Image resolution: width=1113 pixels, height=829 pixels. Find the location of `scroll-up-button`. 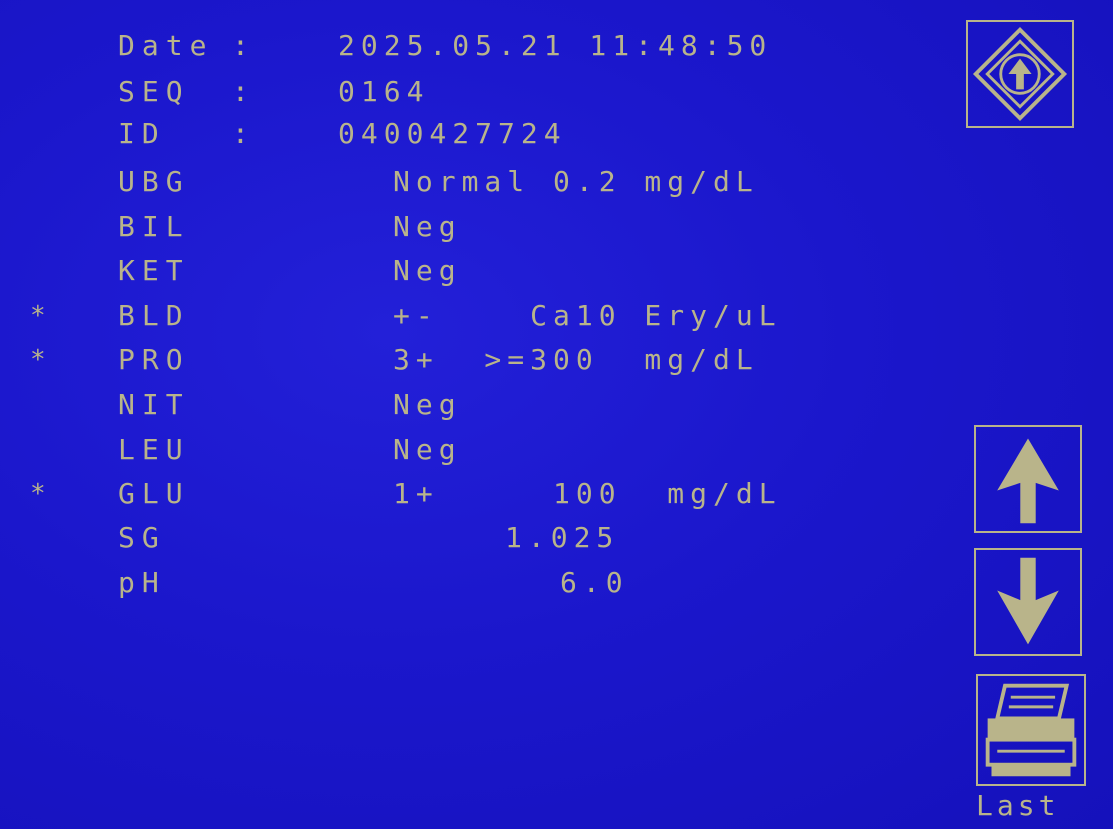

scroll-up-button is located at coordinates (1028, 479).